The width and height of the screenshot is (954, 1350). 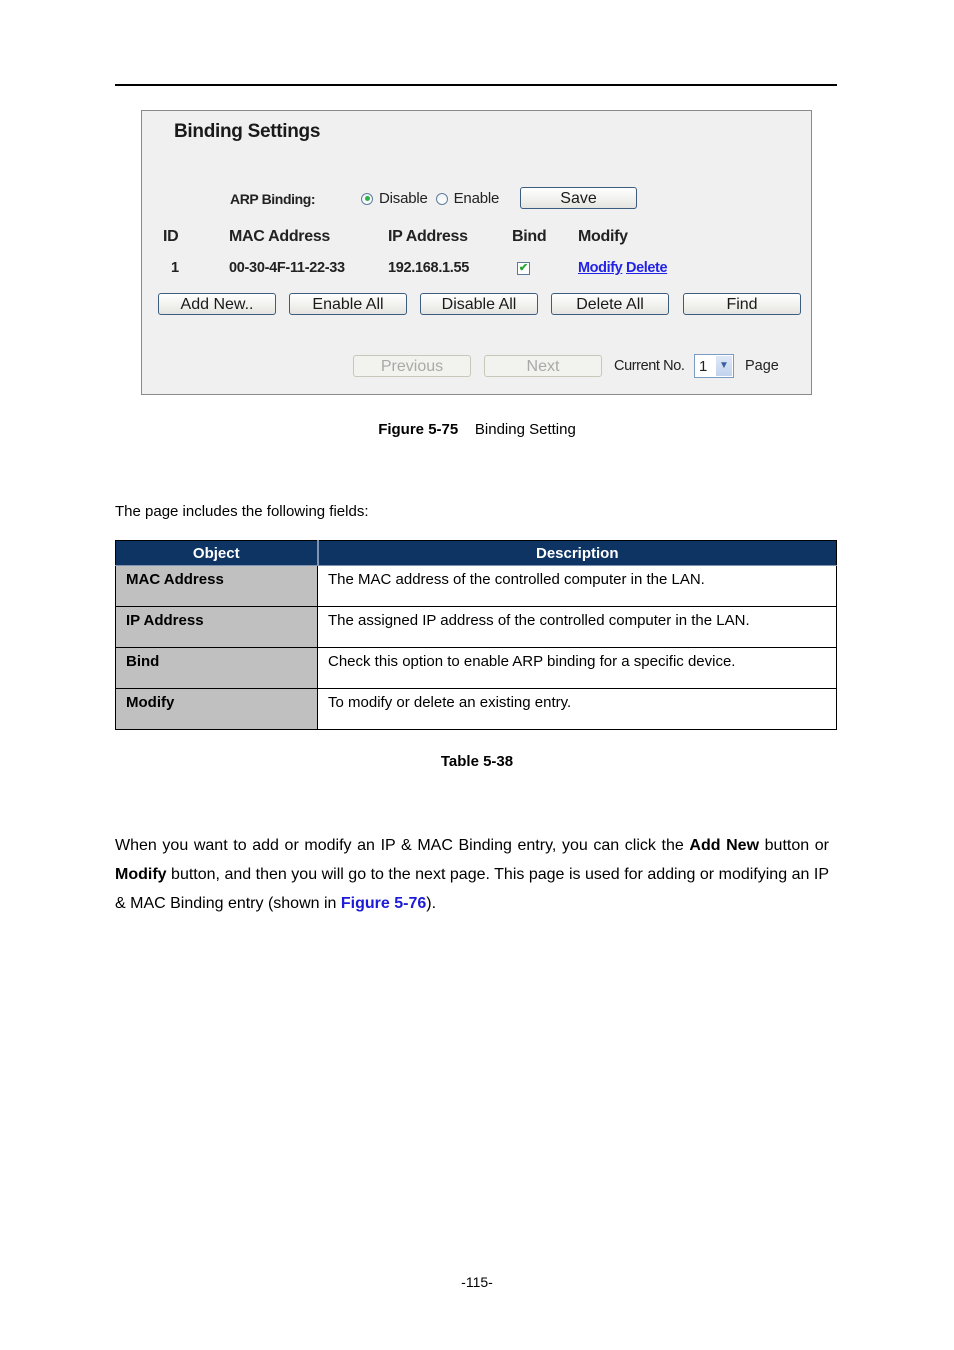 What do you see at coordinates (383, 903) in the screenshot?
I see `figure-reference-link: Figure 5-76` at bounding box center [383, 903].